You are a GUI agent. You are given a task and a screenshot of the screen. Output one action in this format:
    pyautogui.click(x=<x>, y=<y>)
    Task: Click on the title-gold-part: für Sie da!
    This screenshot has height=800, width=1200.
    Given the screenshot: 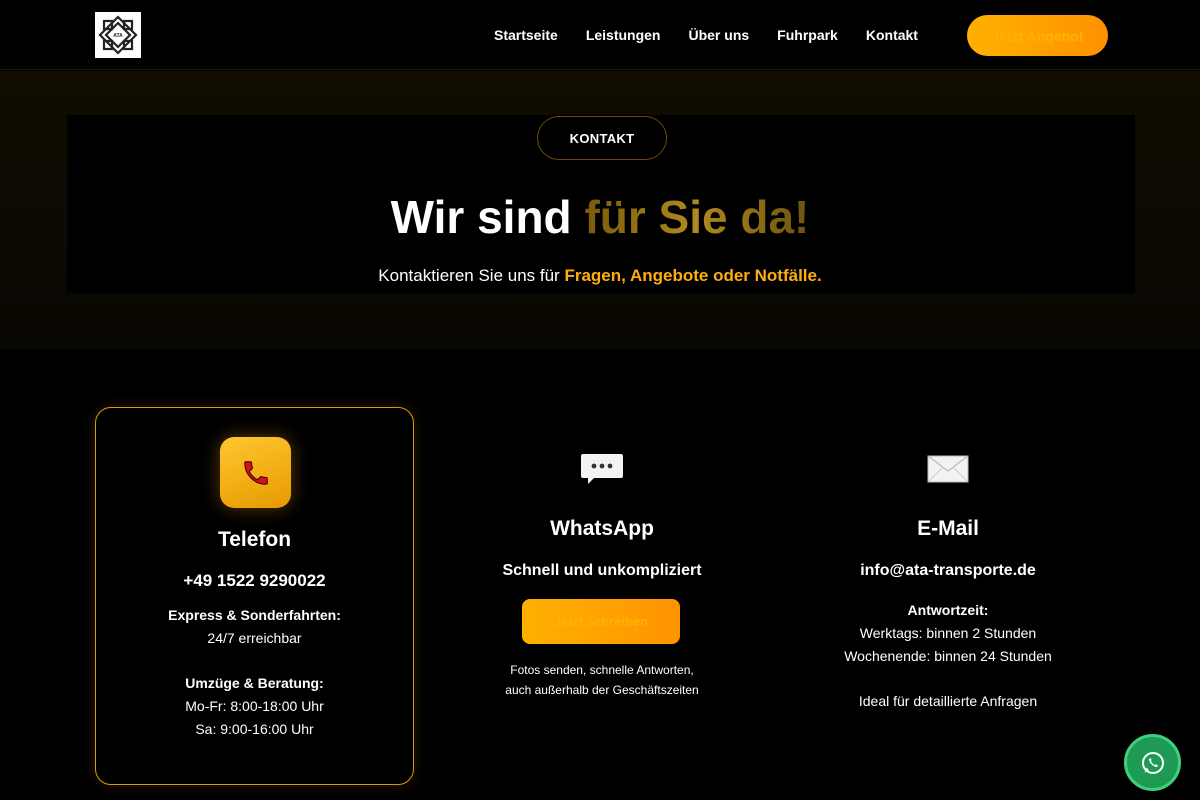 What is the action you would take?
    pyautogui.click(x=697, y=217)
    